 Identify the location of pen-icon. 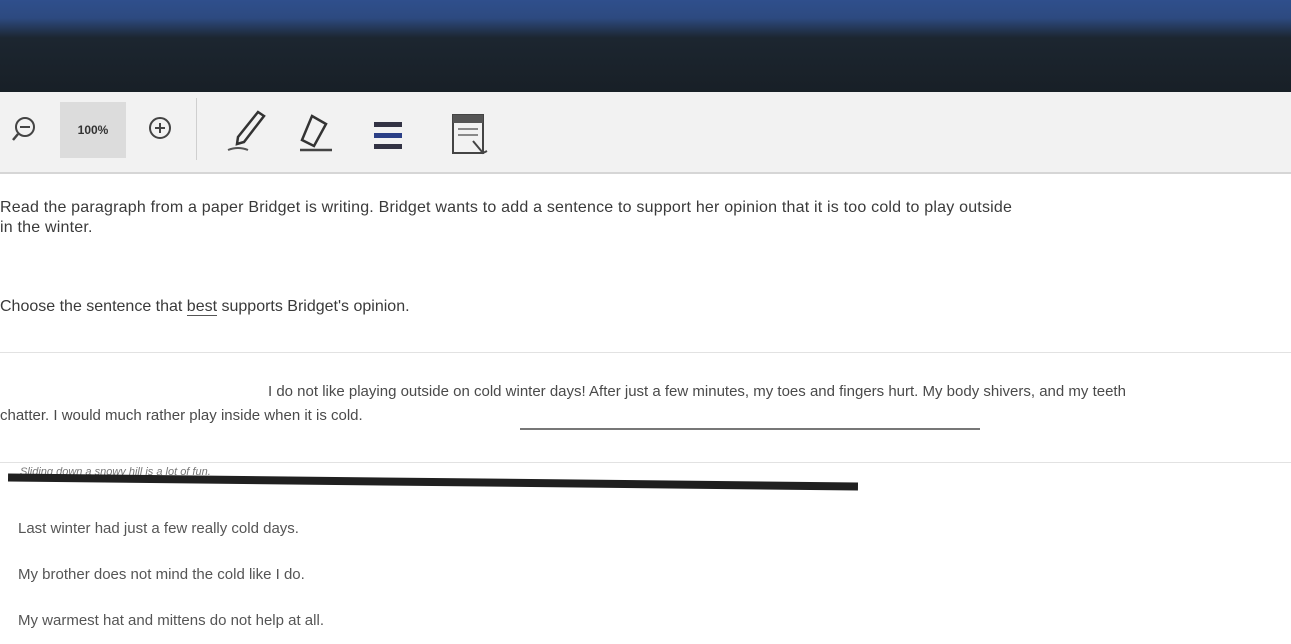
(247, 131).